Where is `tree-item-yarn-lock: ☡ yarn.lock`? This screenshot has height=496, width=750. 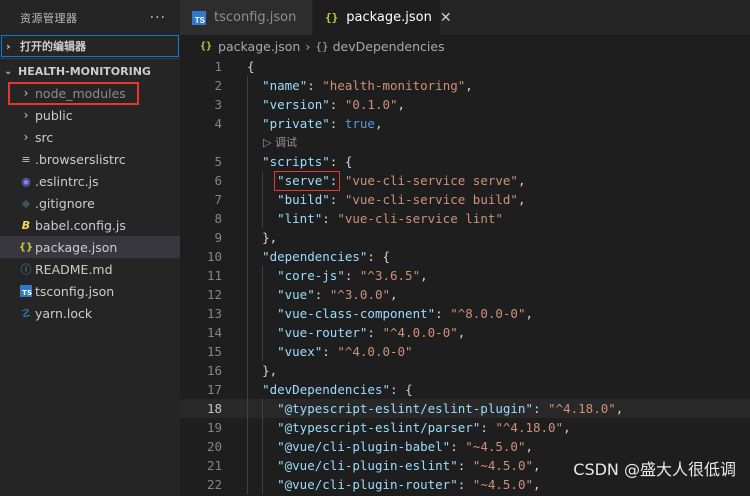
tree-item-yarn-lock: ☡ yarn.lock is located at coordinates (90, 313).